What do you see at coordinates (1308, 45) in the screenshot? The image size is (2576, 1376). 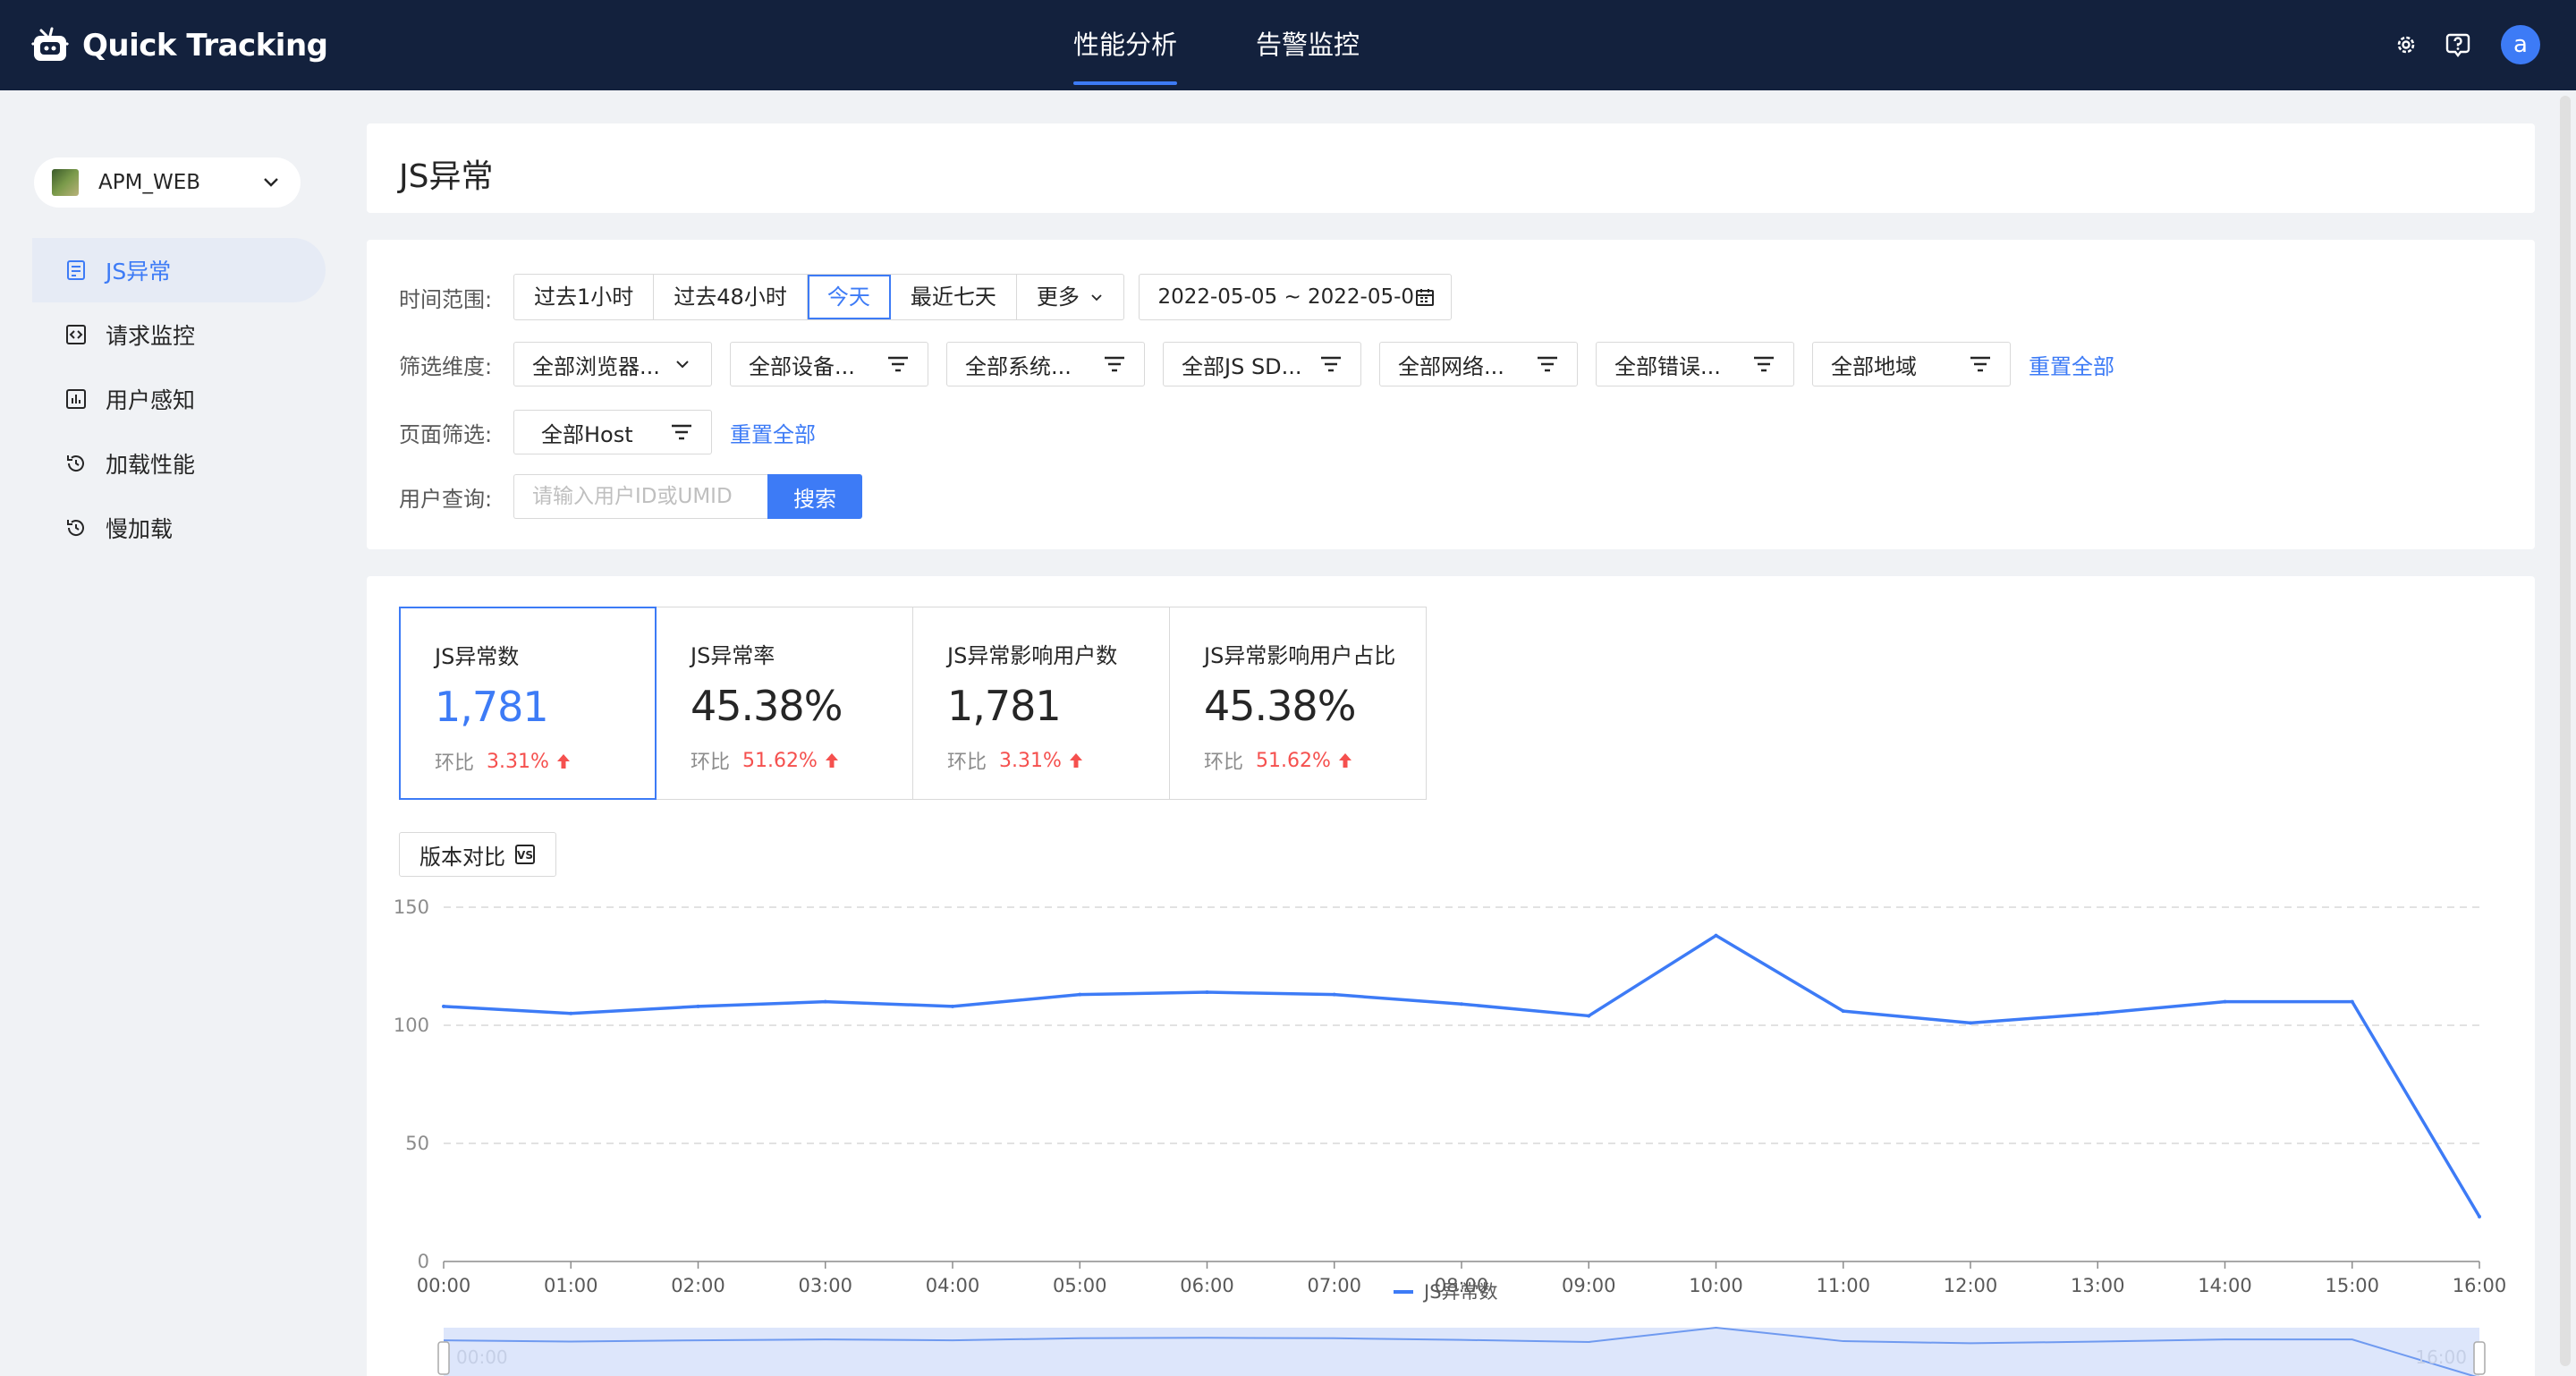 I see `nav-alert-monitoring: 告警监控` at bounding box center [1308, 45].